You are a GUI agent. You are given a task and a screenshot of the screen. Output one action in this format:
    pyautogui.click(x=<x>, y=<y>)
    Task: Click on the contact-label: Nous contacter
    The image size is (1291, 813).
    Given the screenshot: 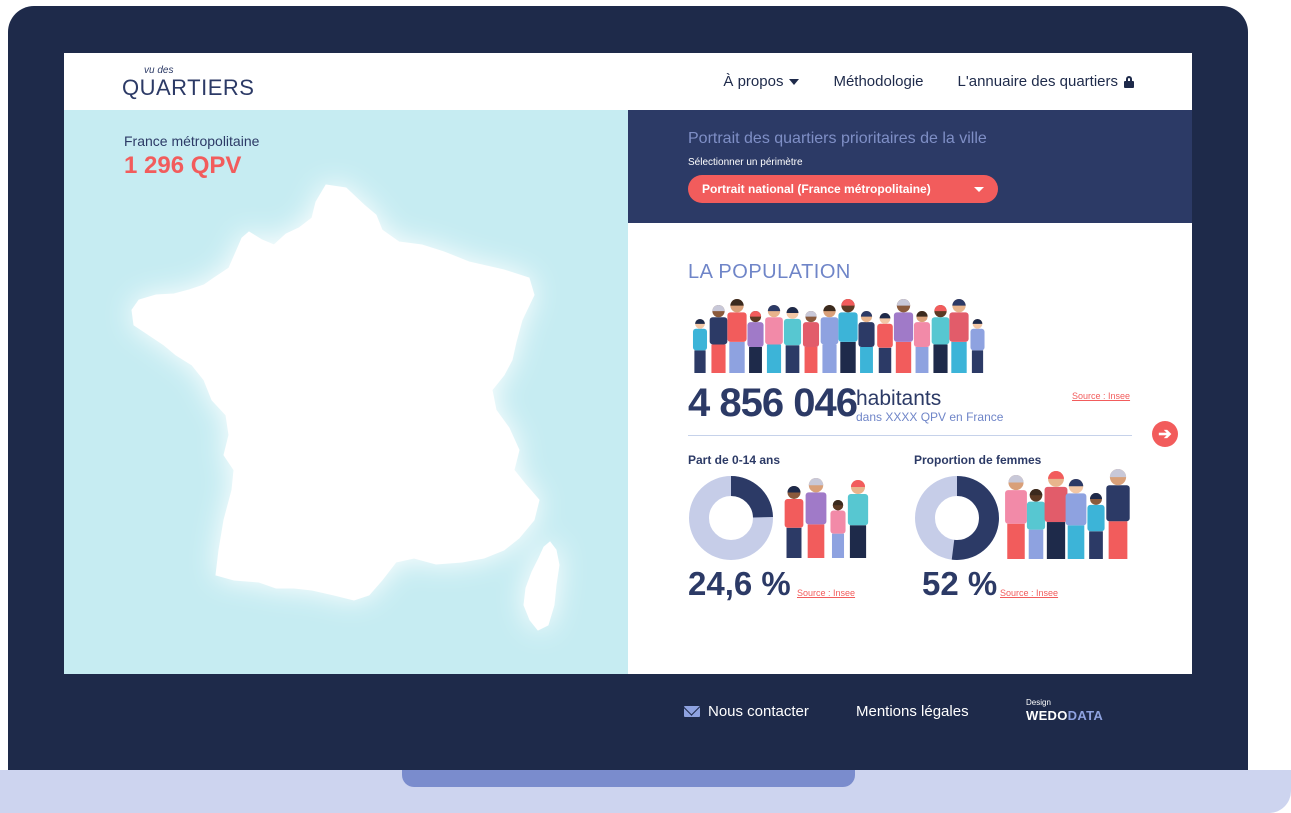 What is the action you would take?
    pyautogui.click(x=758, y=711)
    